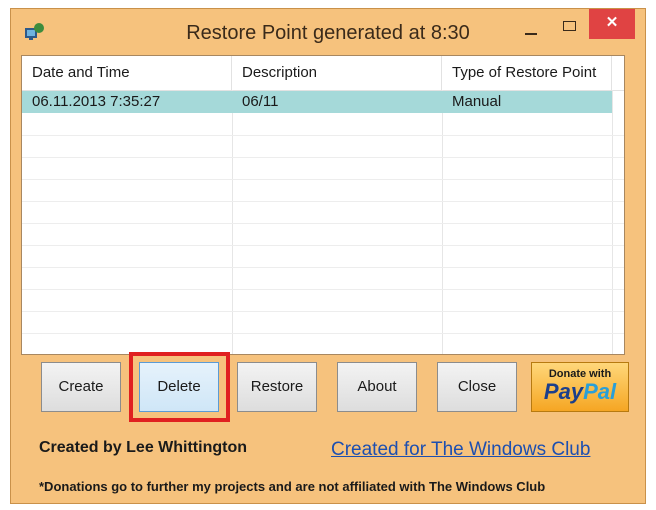 Image resolution: width=656 pixels, height=510 pixels. Describe the element at coordinates (96, 101) in the screenshot. I see `cell-date: 06.11.2013 7:35:27` at that location.